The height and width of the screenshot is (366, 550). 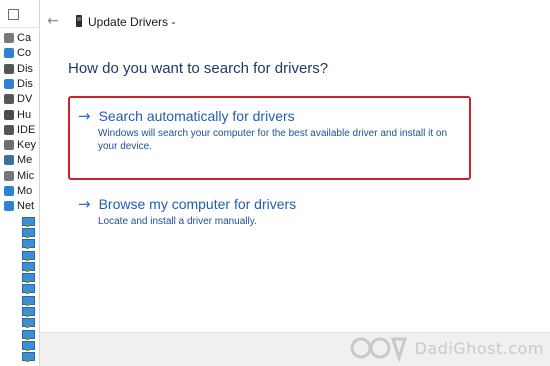 I want to click on dialog-heading: How do you want to search for drivers?, so click(x=198, y=68).